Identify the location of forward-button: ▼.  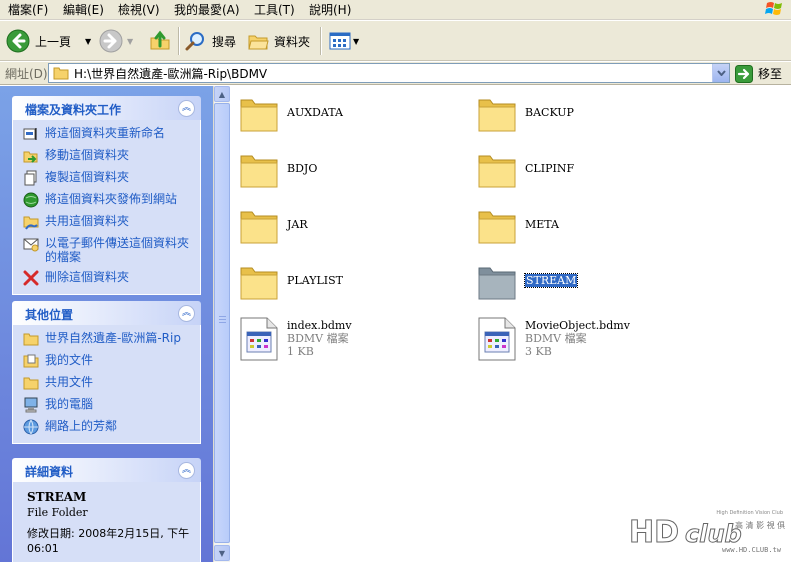
(116, 41).